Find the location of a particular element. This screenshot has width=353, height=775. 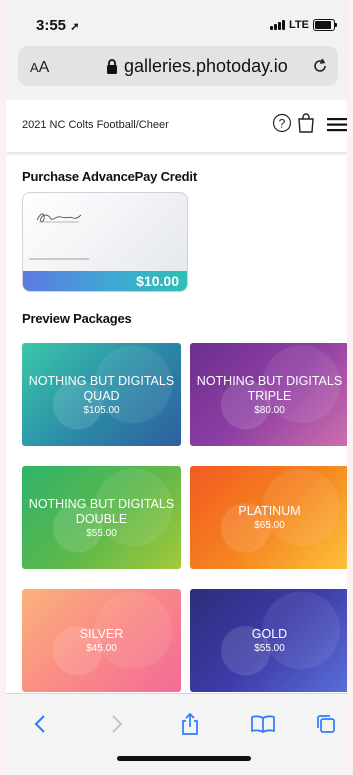

package-card-gold: GOLD $55.00 is located at coordinates (268, 640).